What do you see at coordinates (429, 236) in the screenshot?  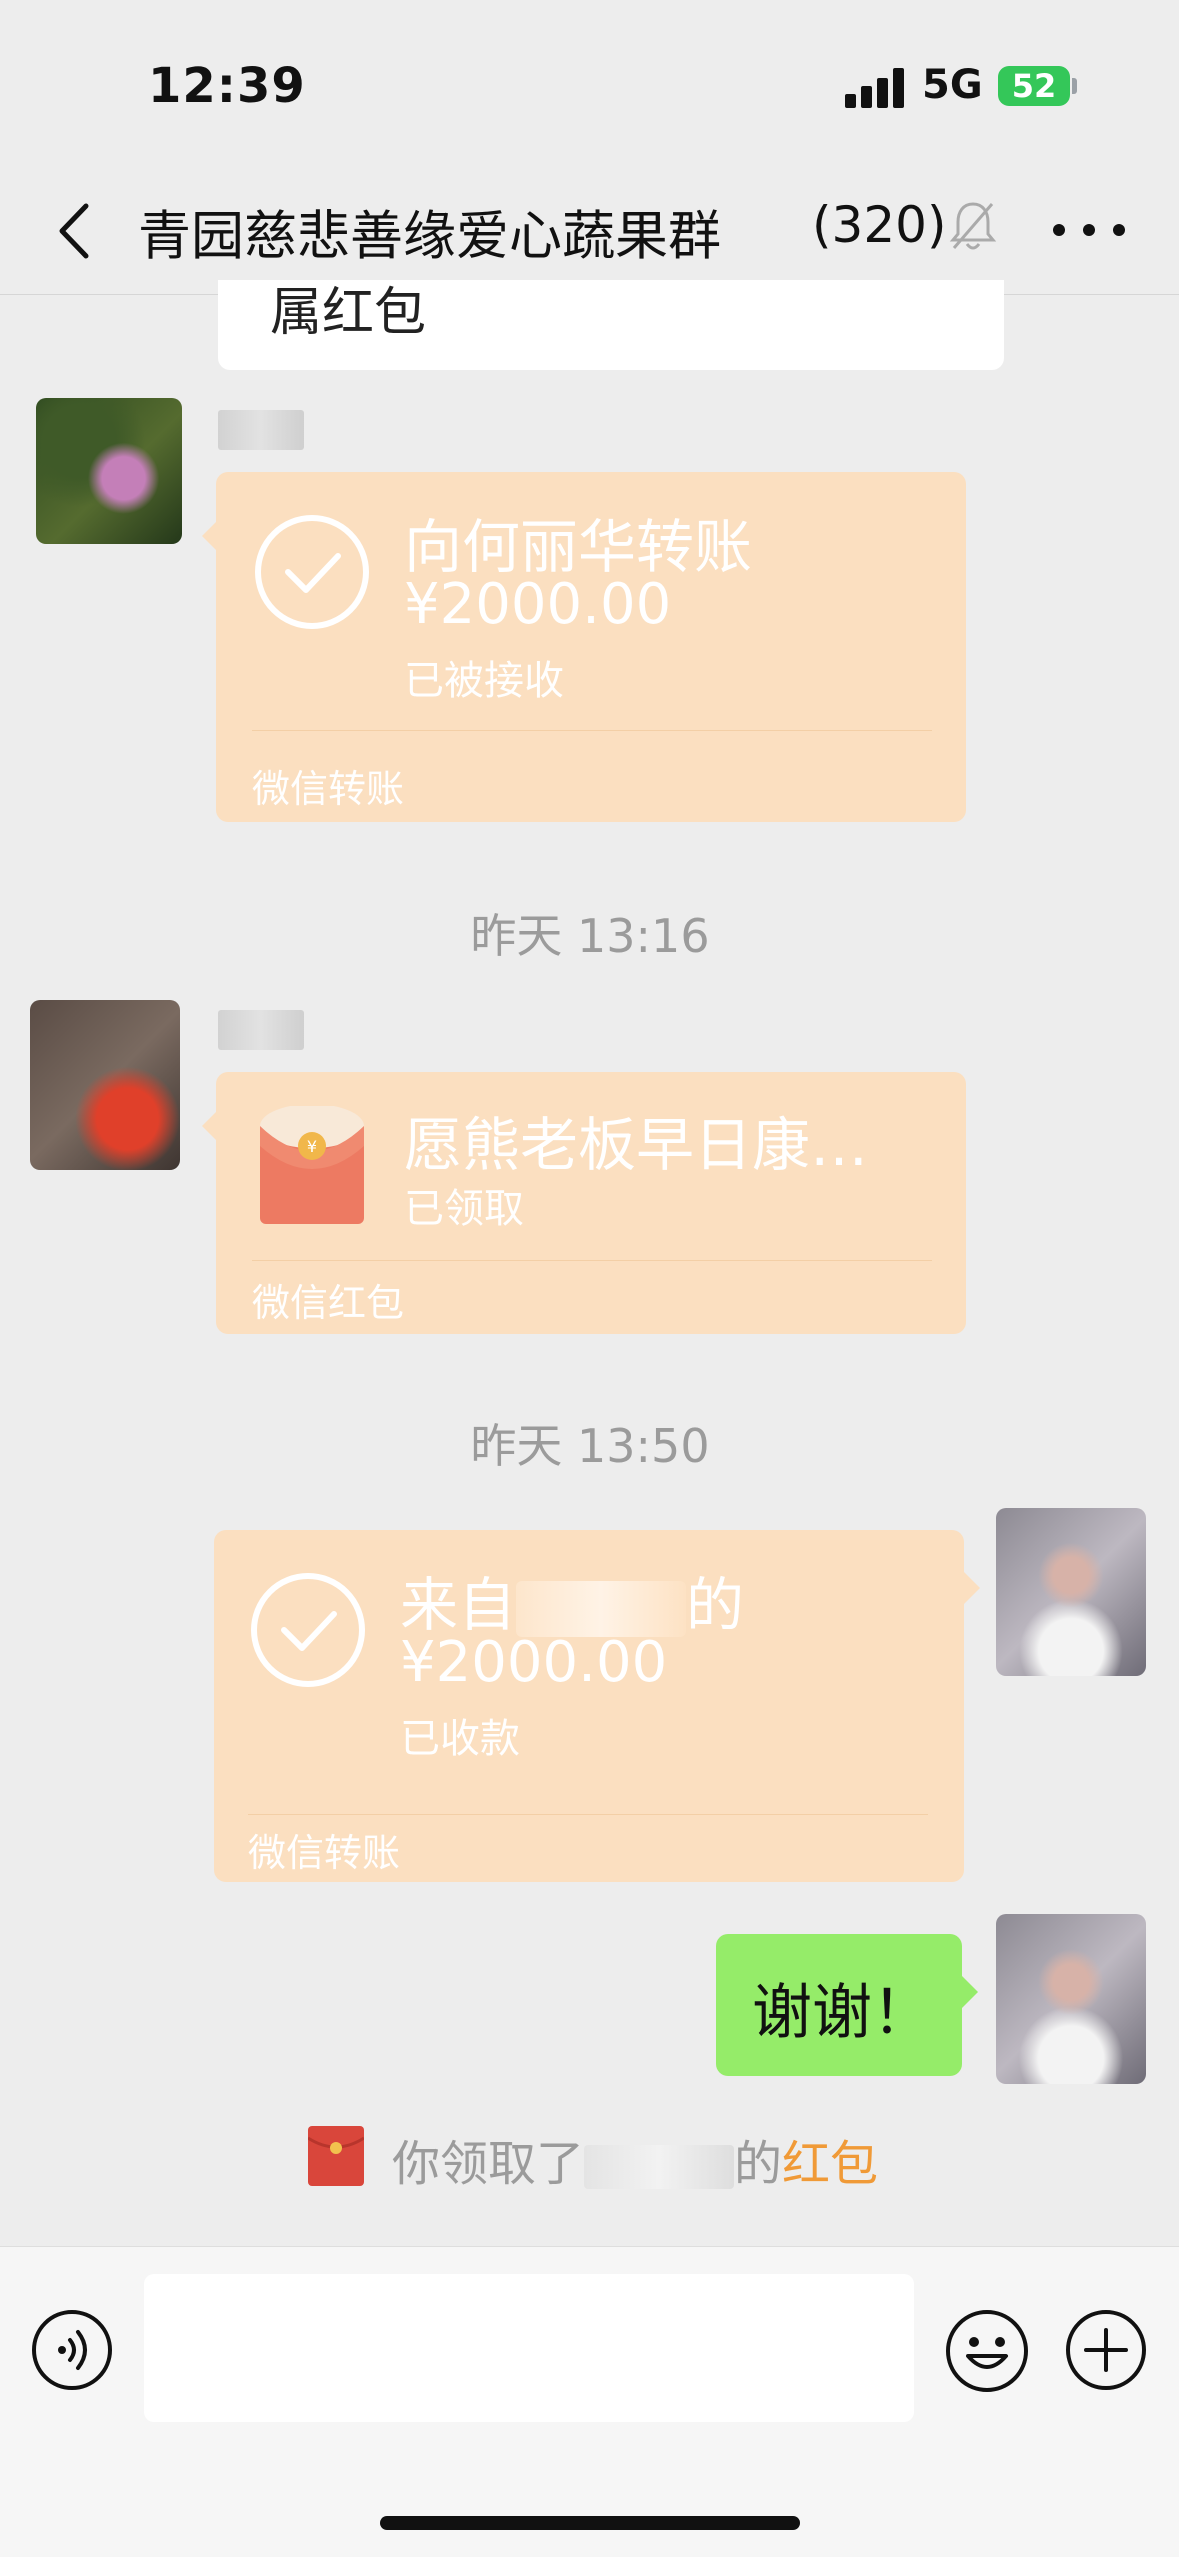 I see `chat-title: 青园慈悲善缘爱心蔬果群` at bounding box center [429, 236].